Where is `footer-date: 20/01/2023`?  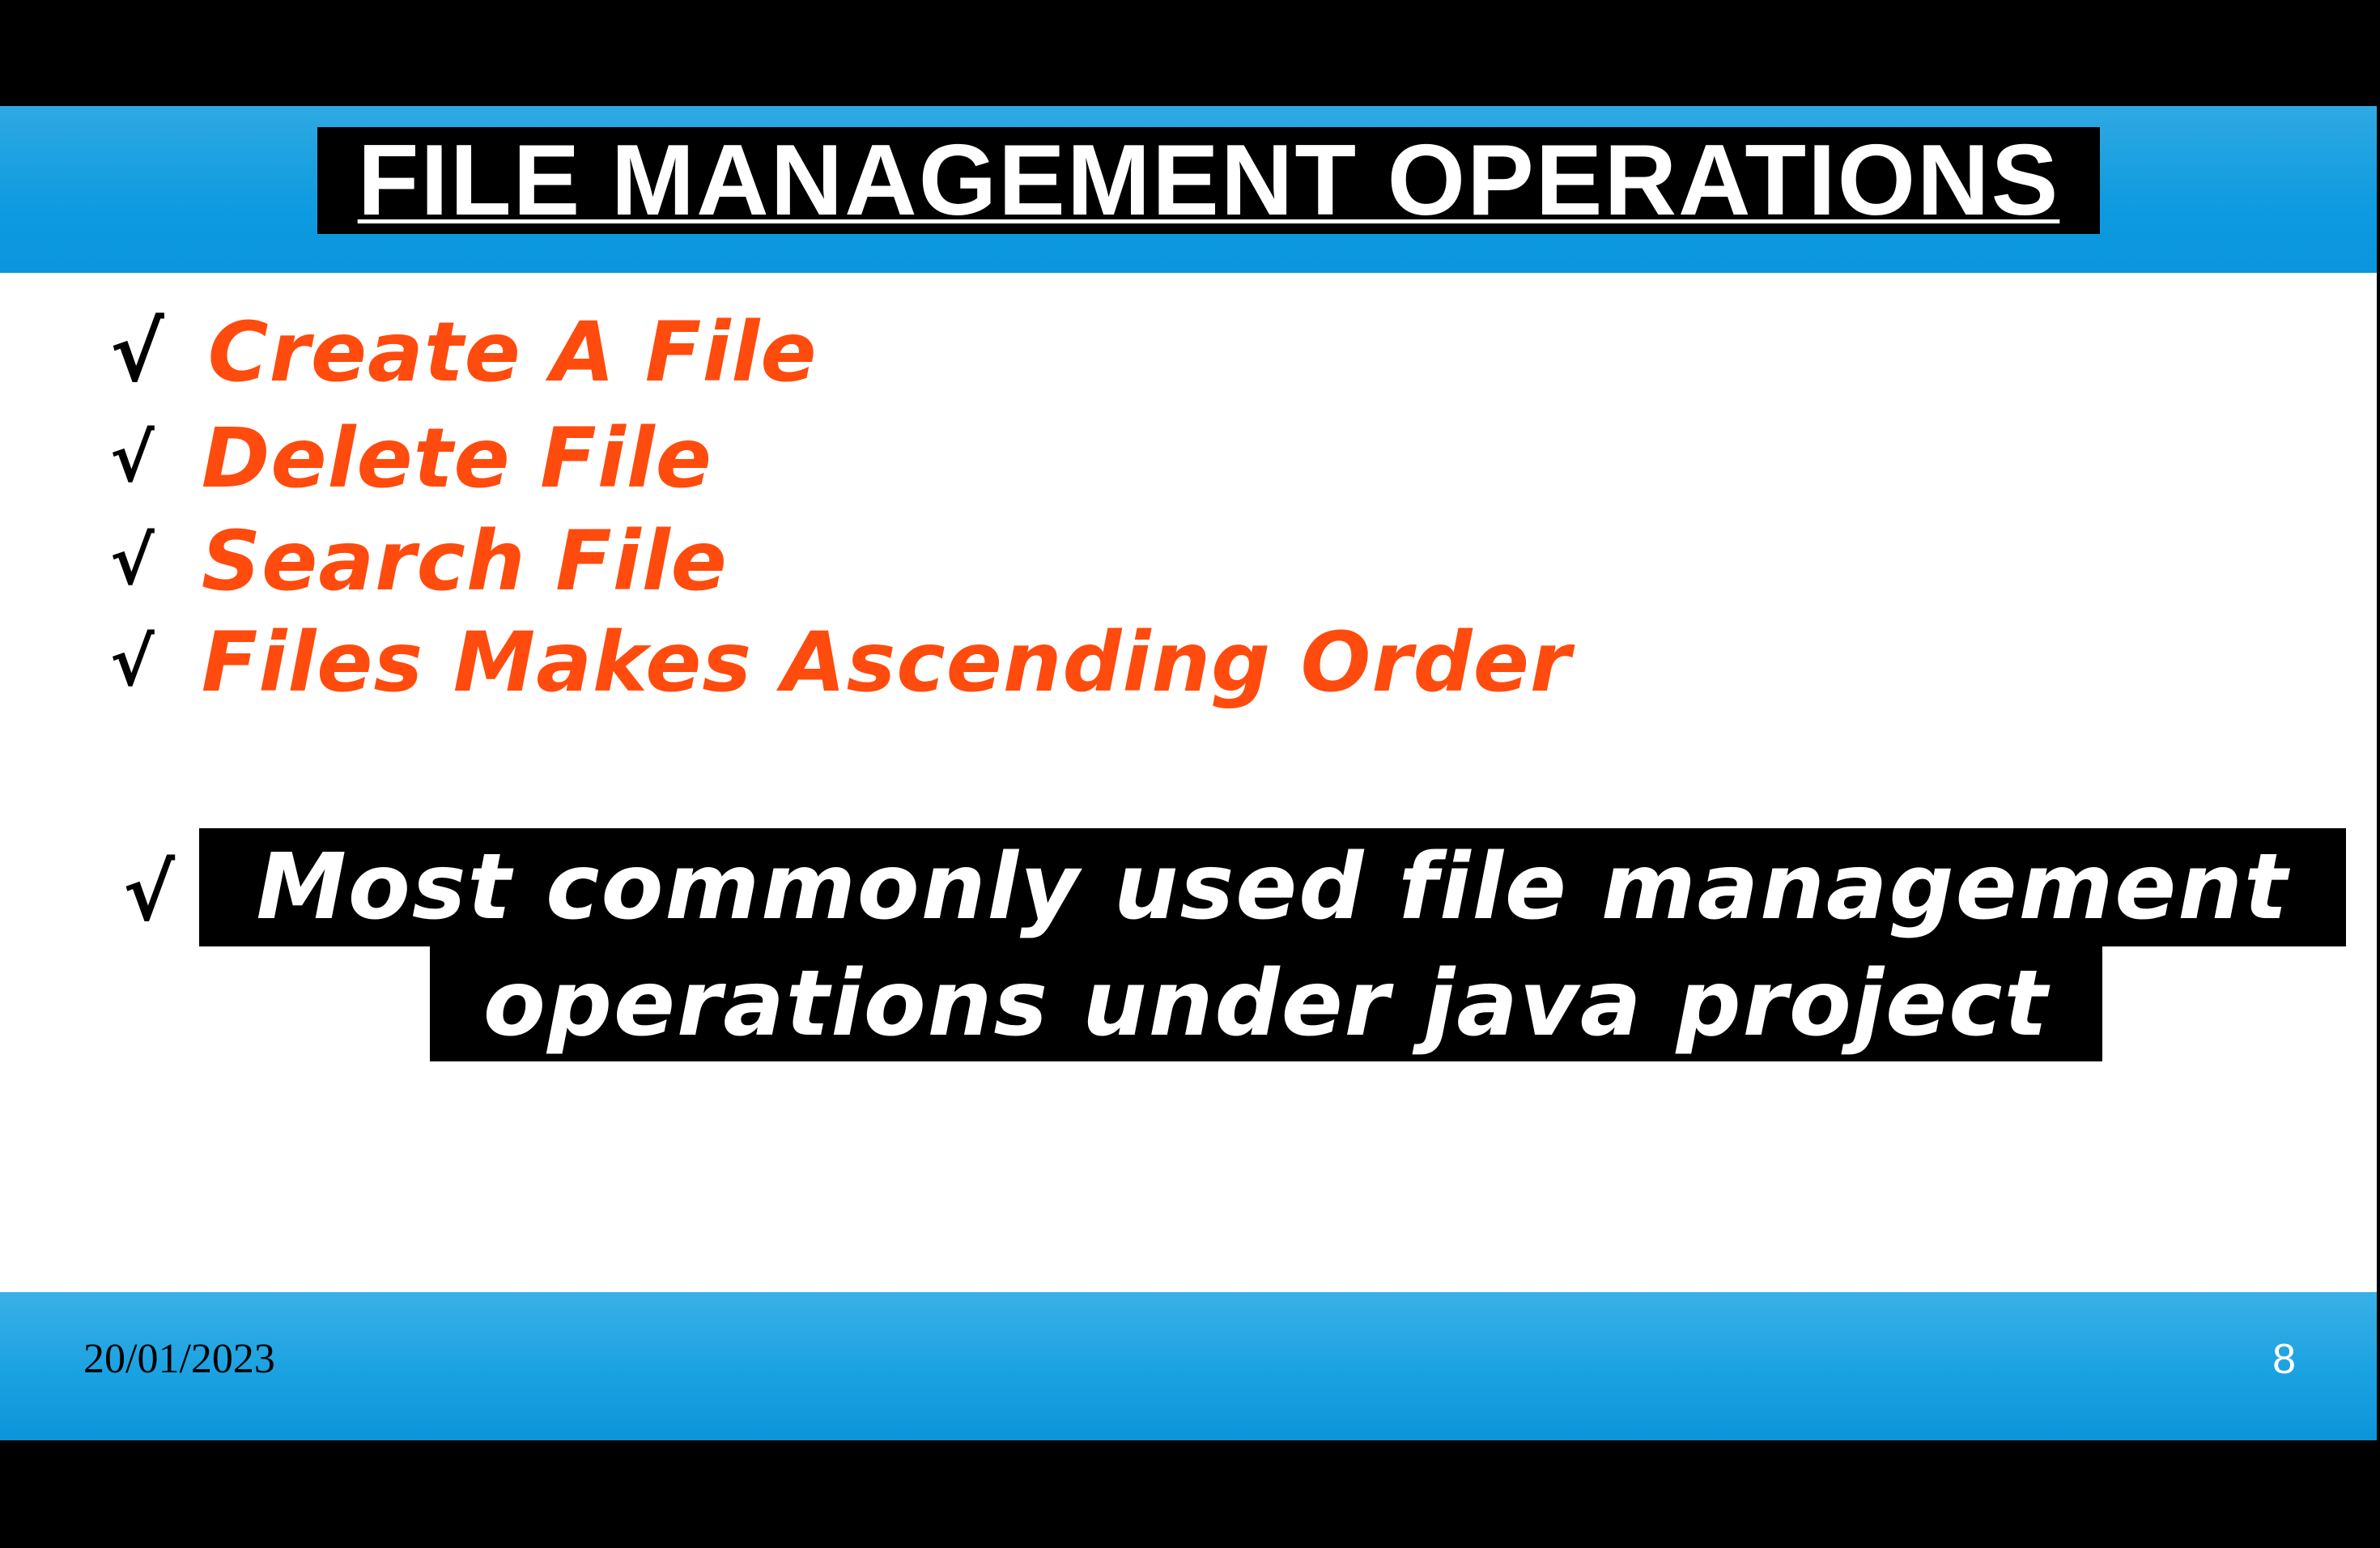 footer-date: 20/01/2023 is located at coordinates (179, 1359).